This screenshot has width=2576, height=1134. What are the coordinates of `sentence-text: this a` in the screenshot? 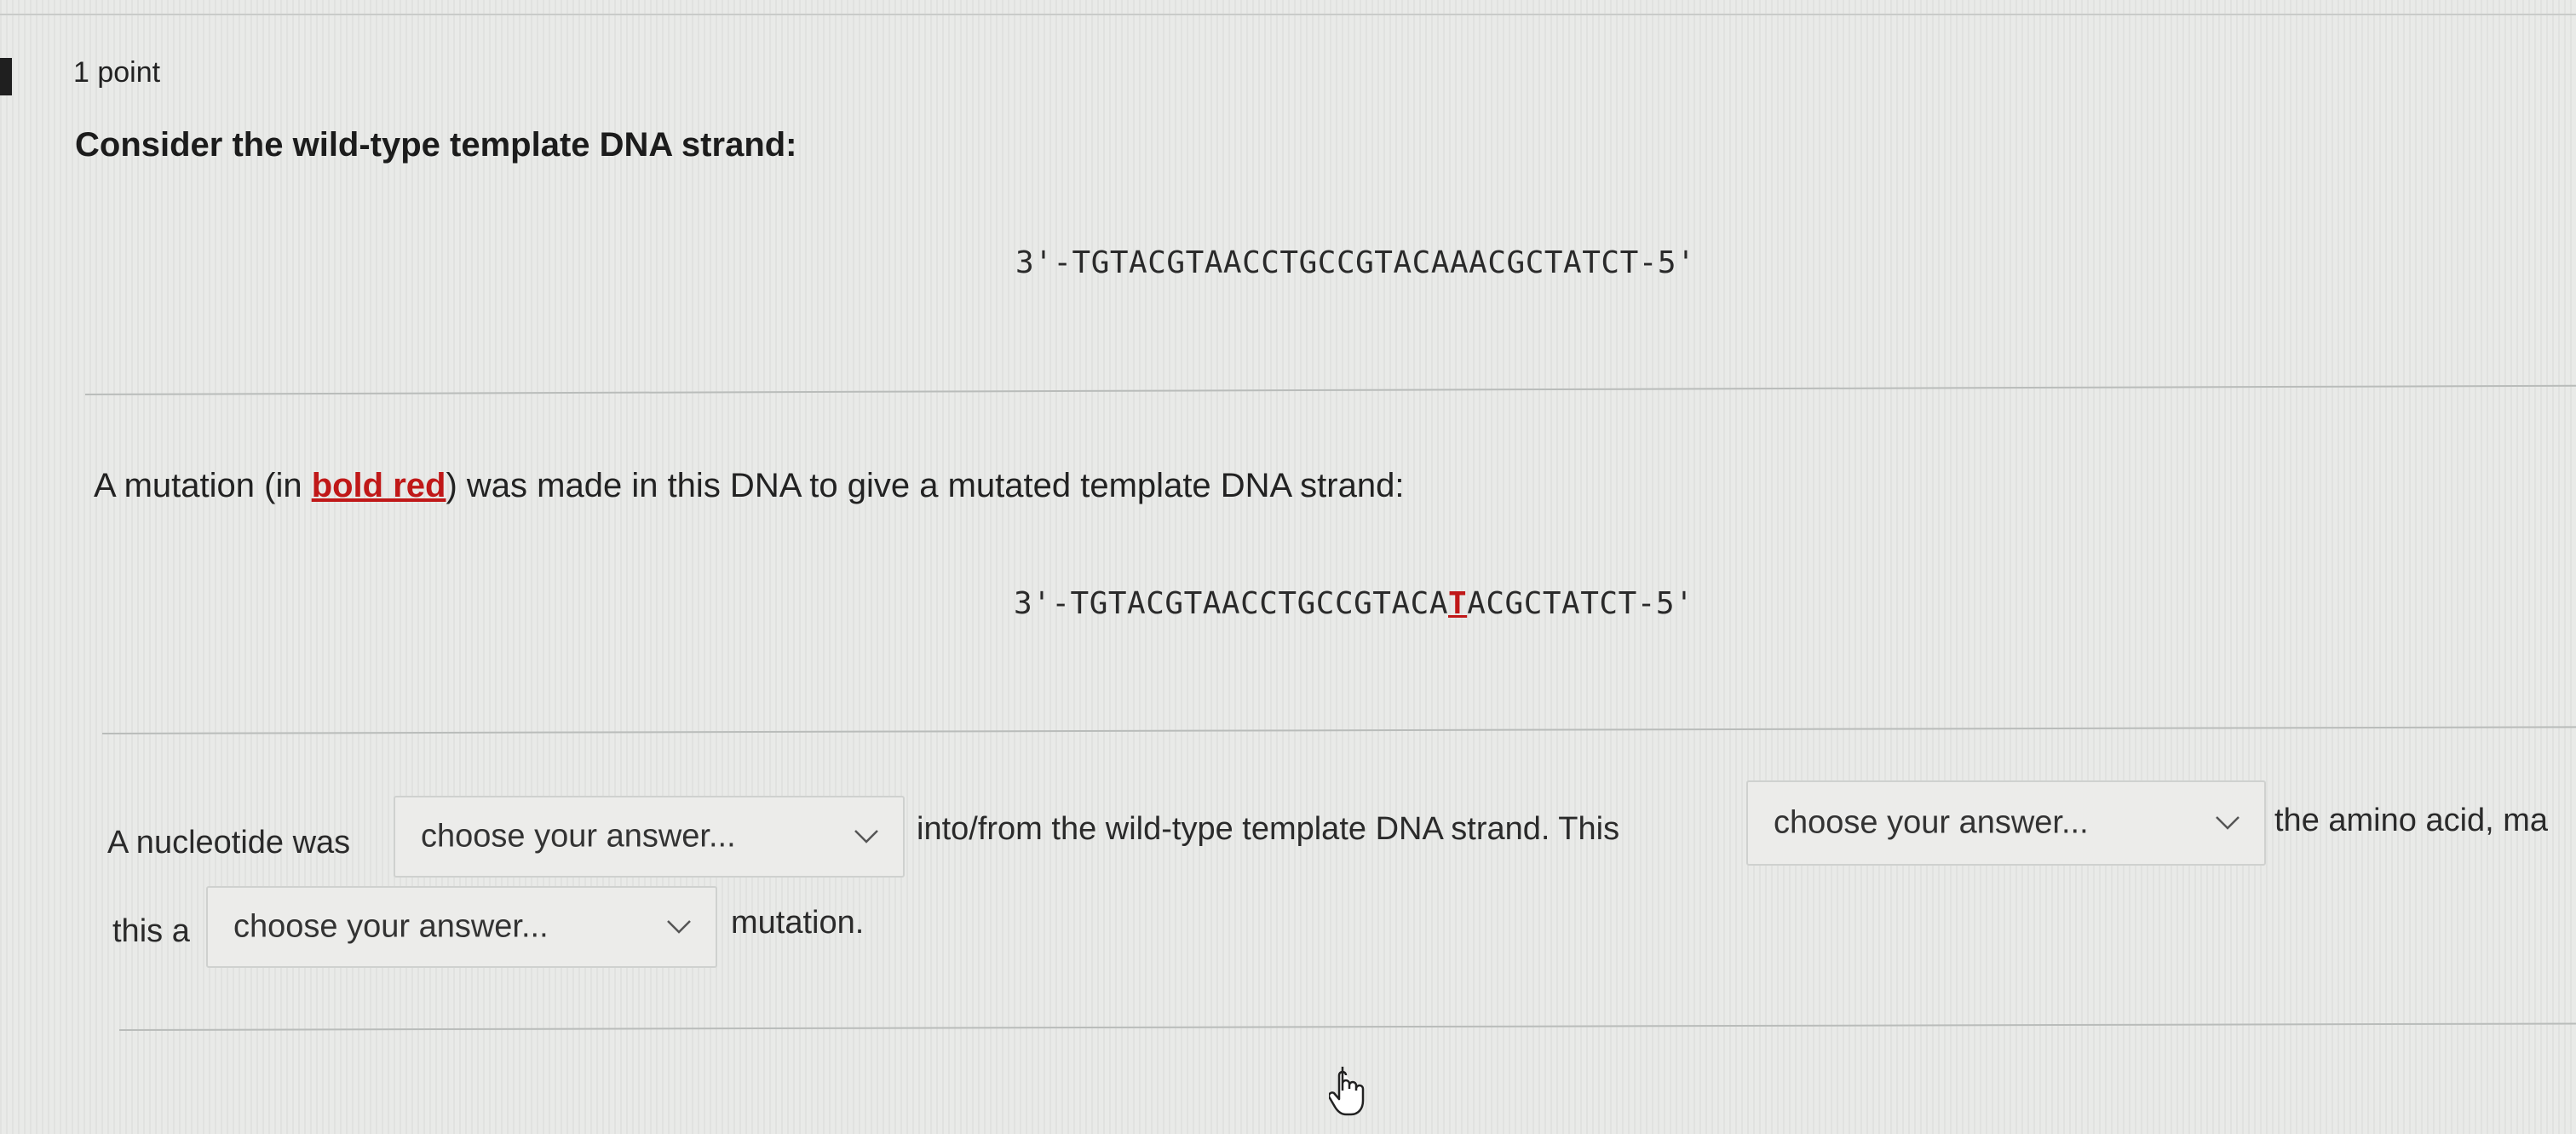 It's located at (151, 931).